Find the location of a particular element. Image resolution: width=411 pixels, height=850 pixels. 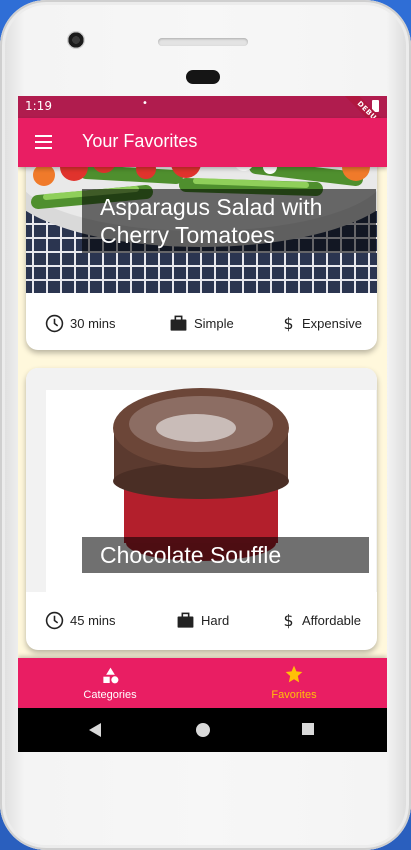

tab-favorites-label: Favorites is located at coordinates (294, 695).